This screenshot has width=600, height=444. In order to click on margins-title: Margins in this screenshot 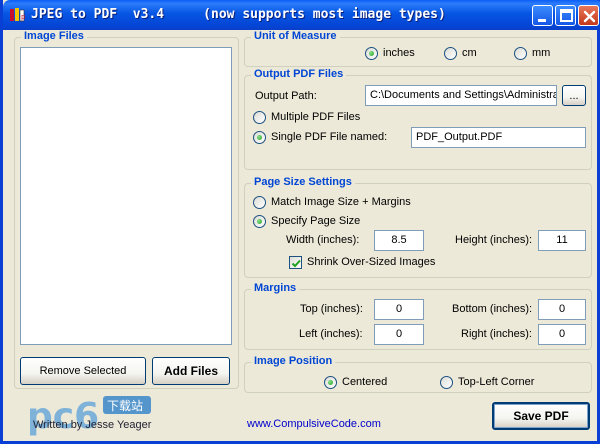, I will do `click(275, 288)`.